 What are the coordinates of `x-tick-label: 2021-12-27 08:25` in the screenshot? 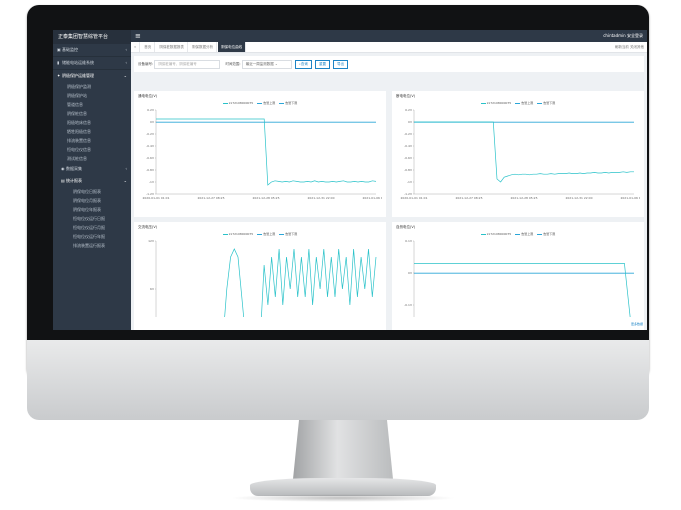 It's located at (468, 198).